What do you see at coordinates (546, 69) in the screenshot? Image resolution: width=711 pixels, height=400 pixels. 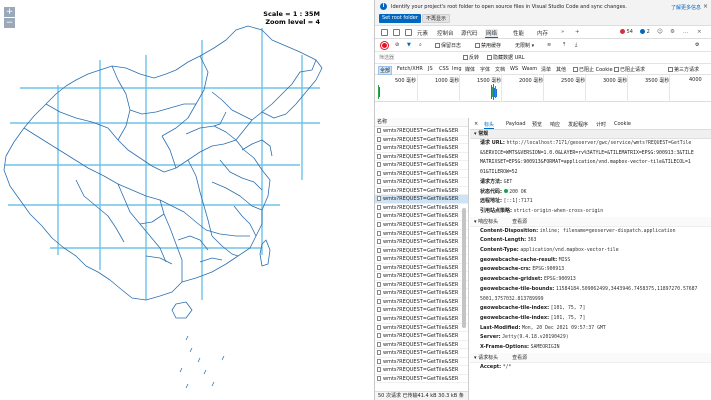 I see `type-manifest: 清单` at bounding box center [546, 69].